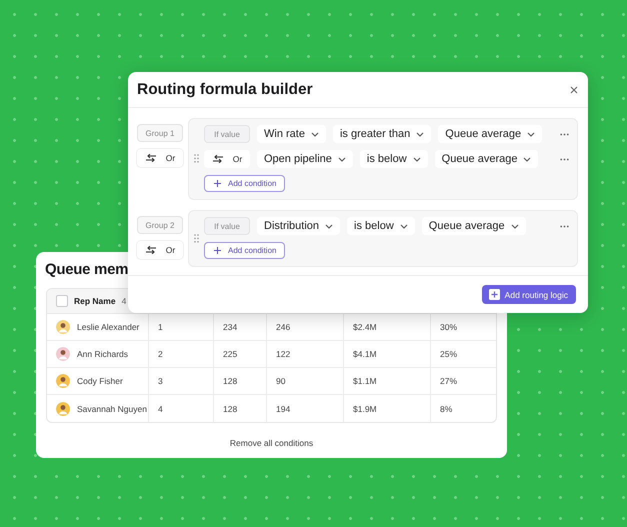 This screenshot has height=527, width=627. Describe the element at coordinates (102, 354) in the screenshot. I see `rep-name: Ann Richards` at that location.